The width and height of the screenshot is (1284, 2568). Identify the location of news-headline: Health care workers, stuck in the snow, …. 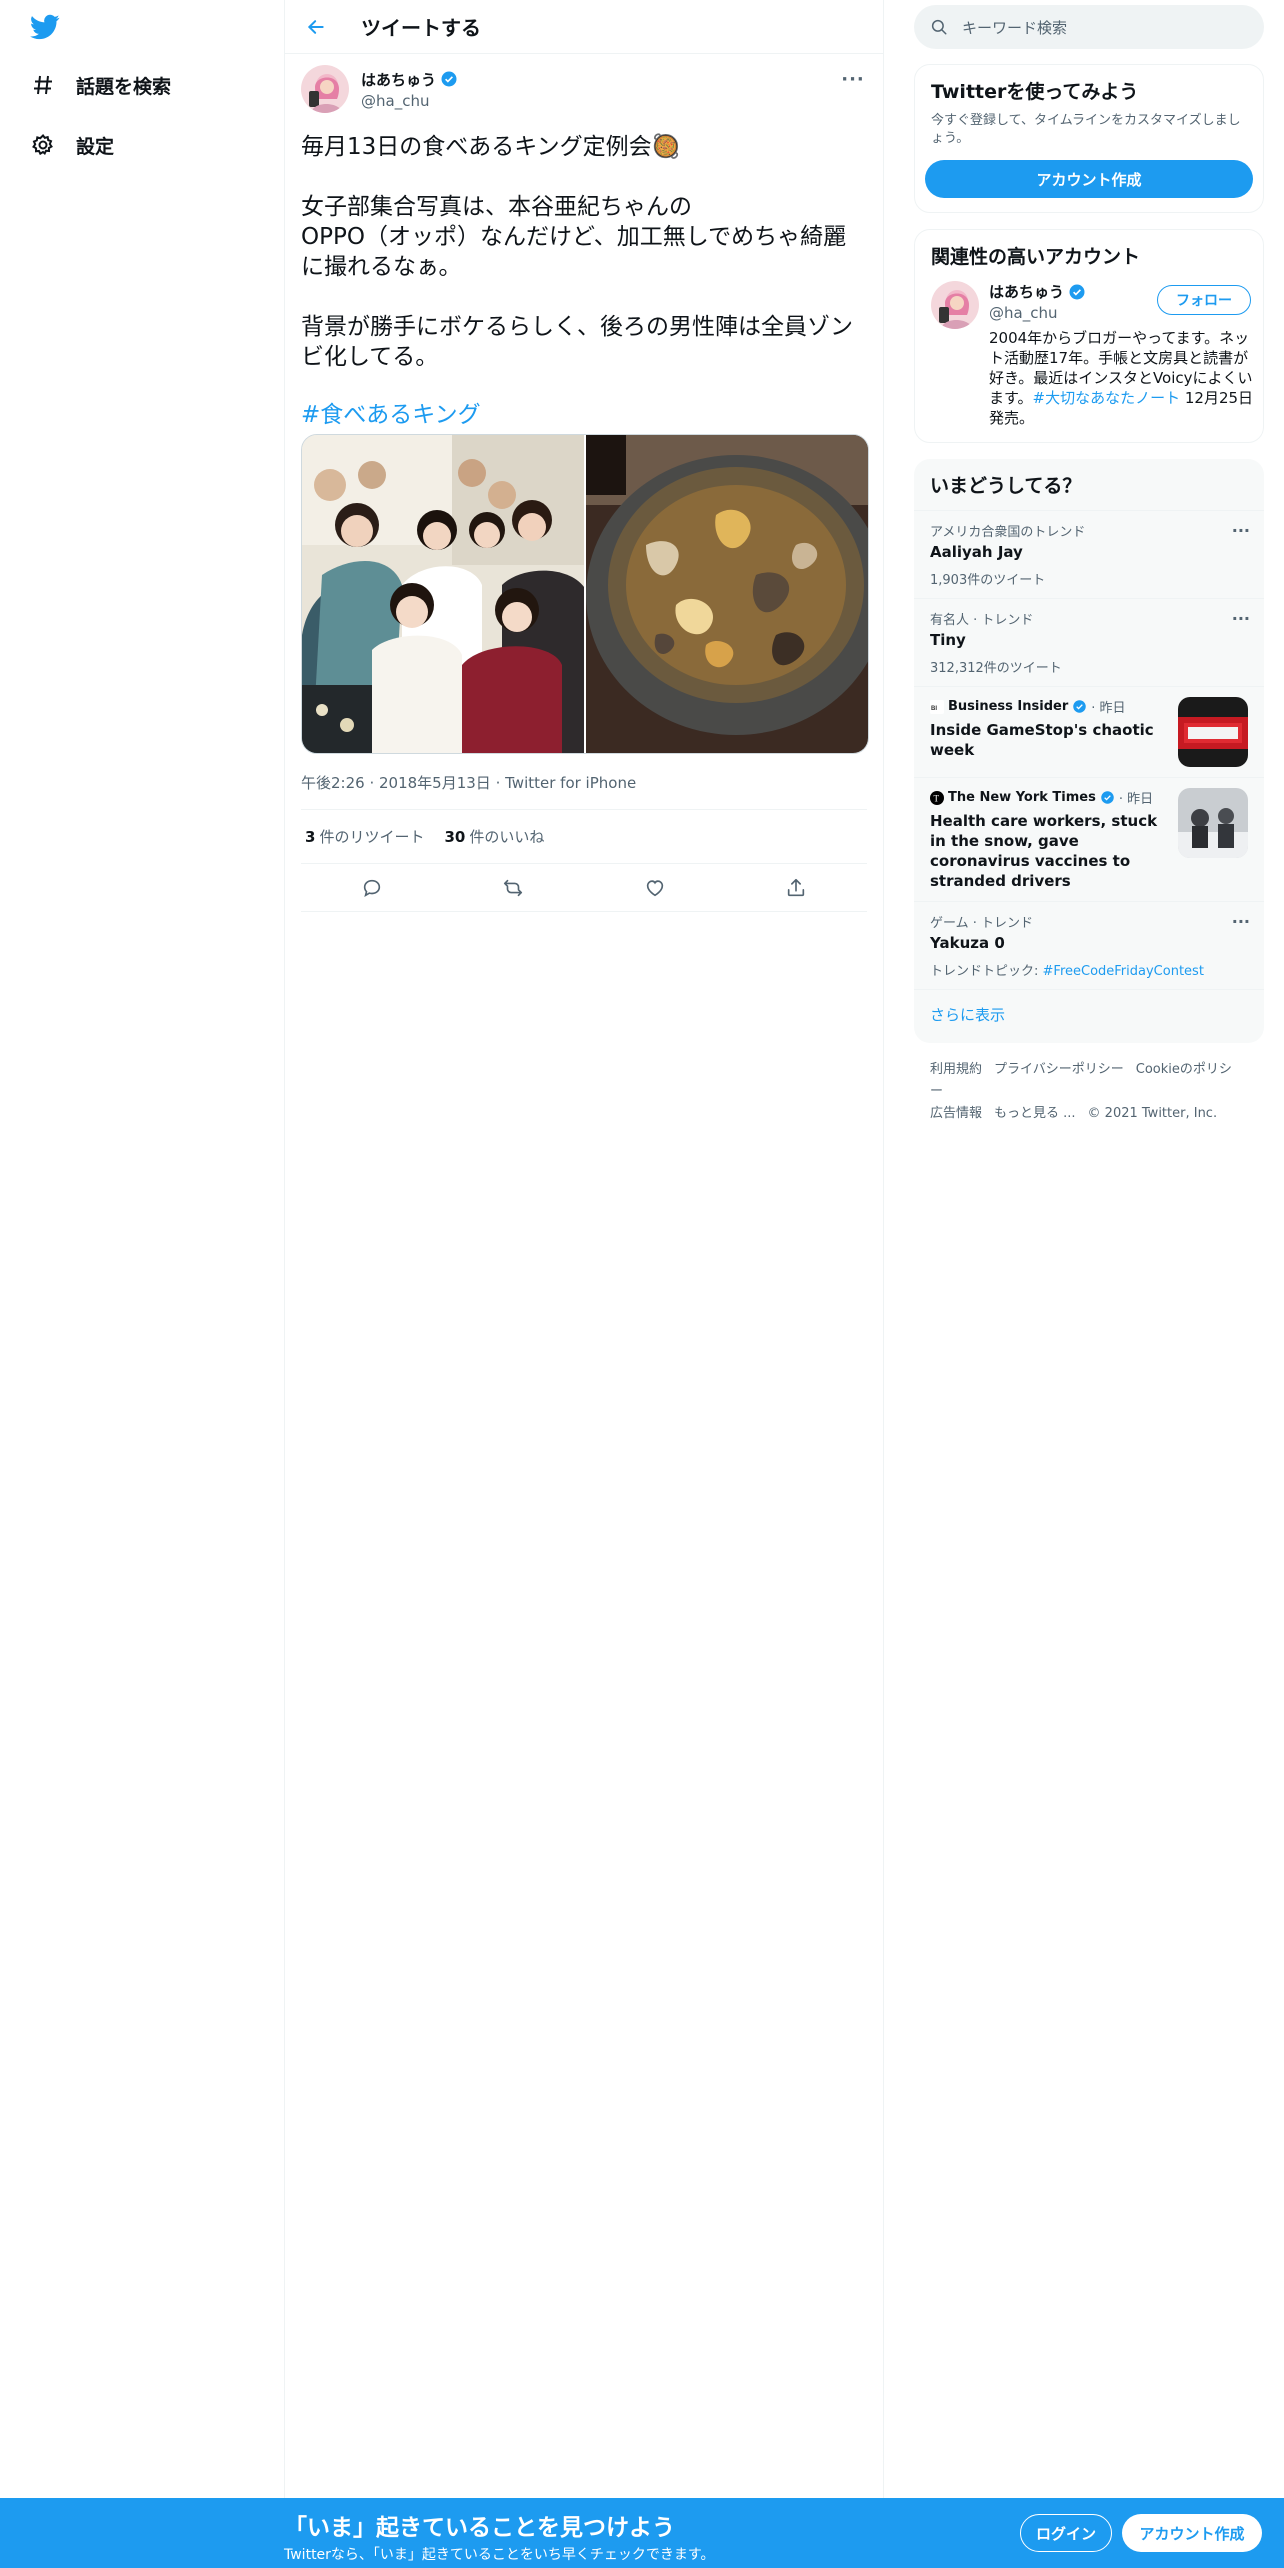
(1044, 851).